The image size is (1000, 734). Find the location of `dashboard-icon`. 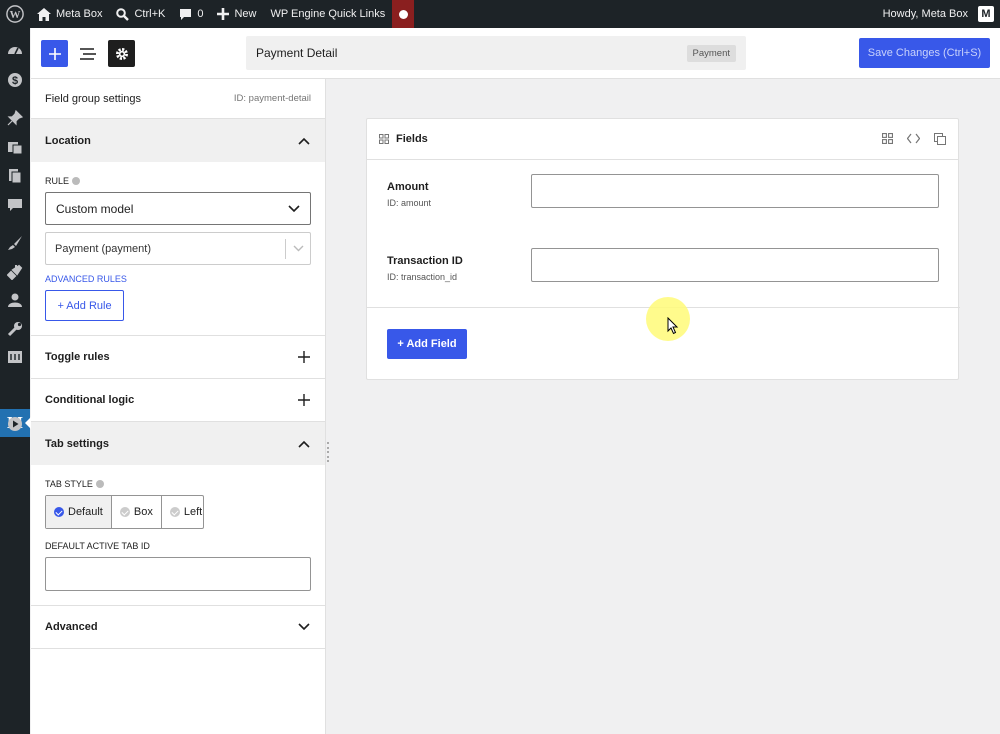

dashboard-icon is located at coordinates (15, 51).